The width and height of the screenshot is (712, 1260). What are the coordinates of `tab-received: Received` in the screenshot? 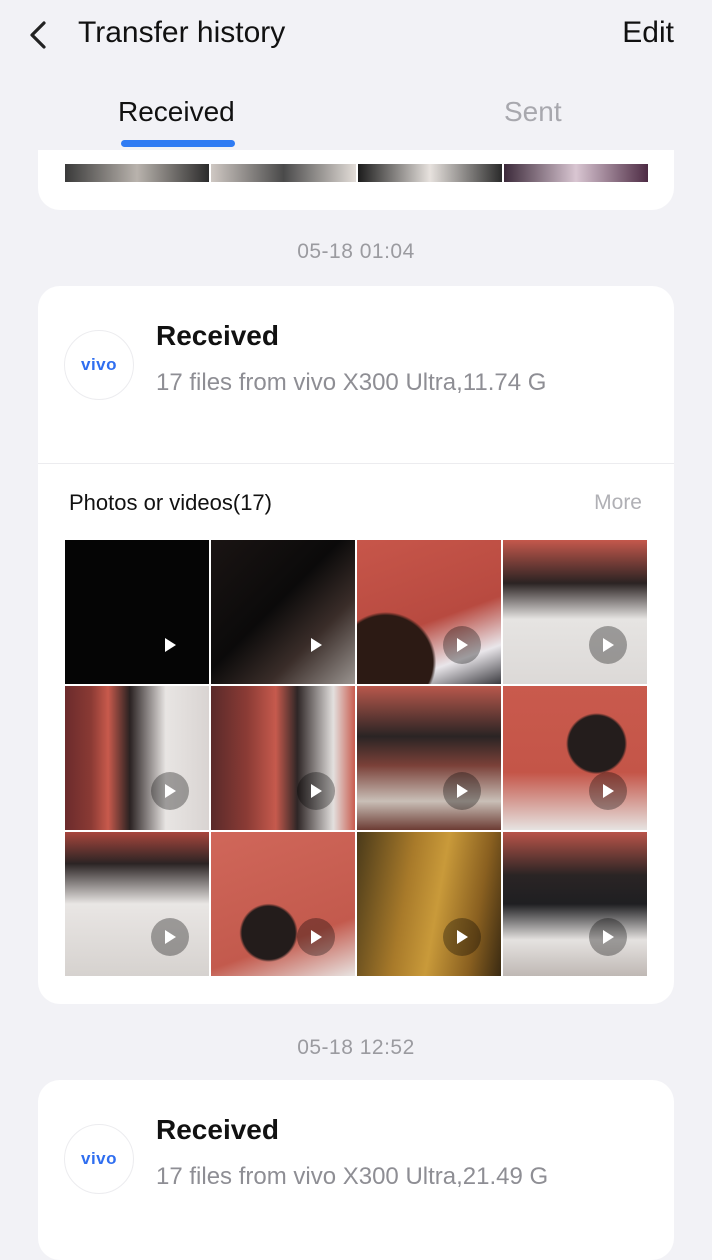 It's located at (176, 112).